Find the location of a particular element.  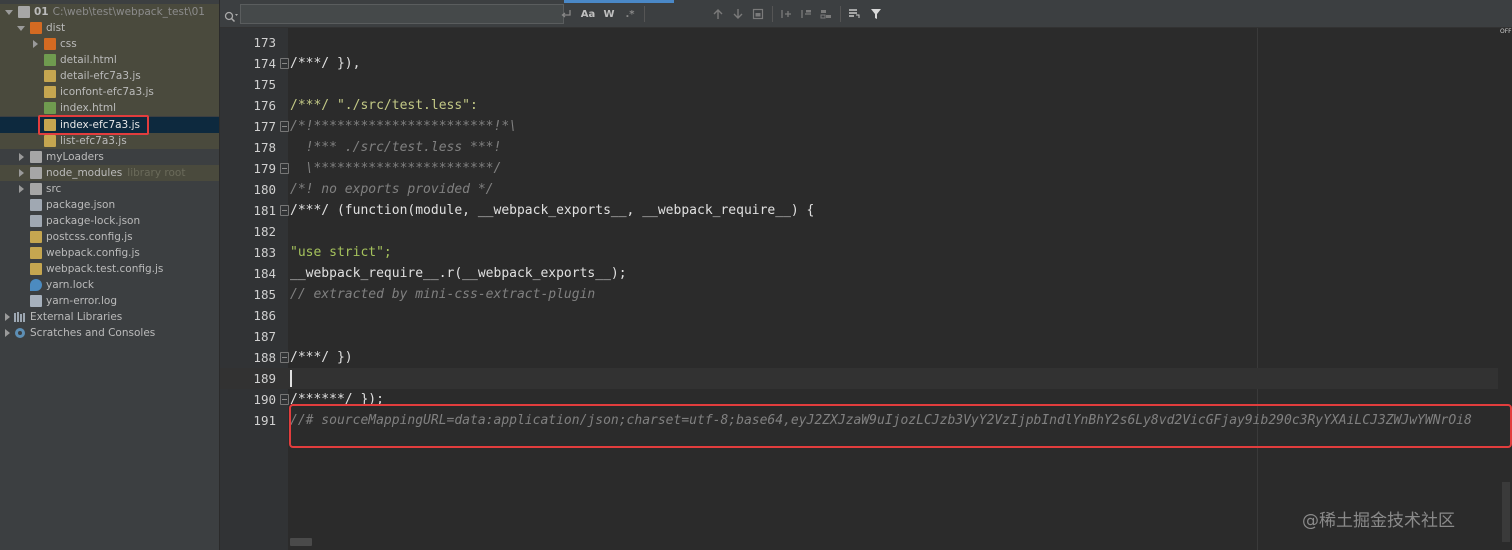

tree-item-detail-js: detail-efc7a3.js is located at coordinates (109, 76).